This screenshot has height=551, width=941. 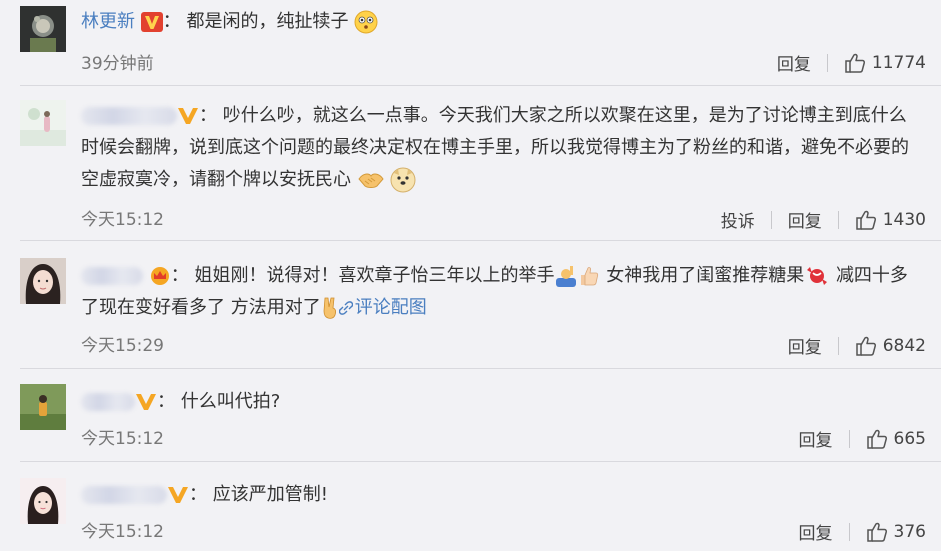 I want to click on comment-text: 应该严加管制!, so click(x=270, y=494).